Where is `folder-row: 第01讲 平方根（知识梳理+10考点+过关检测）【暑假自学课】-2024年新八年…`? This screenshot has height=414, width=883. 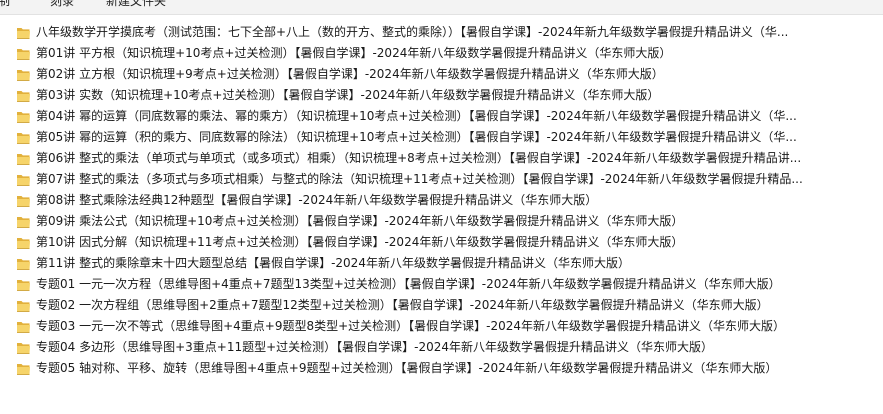
folder-row: 第01讲 平方根（知识梳理+10考点+过关检测）【暑假自学课】-2024年新八年… is located at coordinates (441, 53).